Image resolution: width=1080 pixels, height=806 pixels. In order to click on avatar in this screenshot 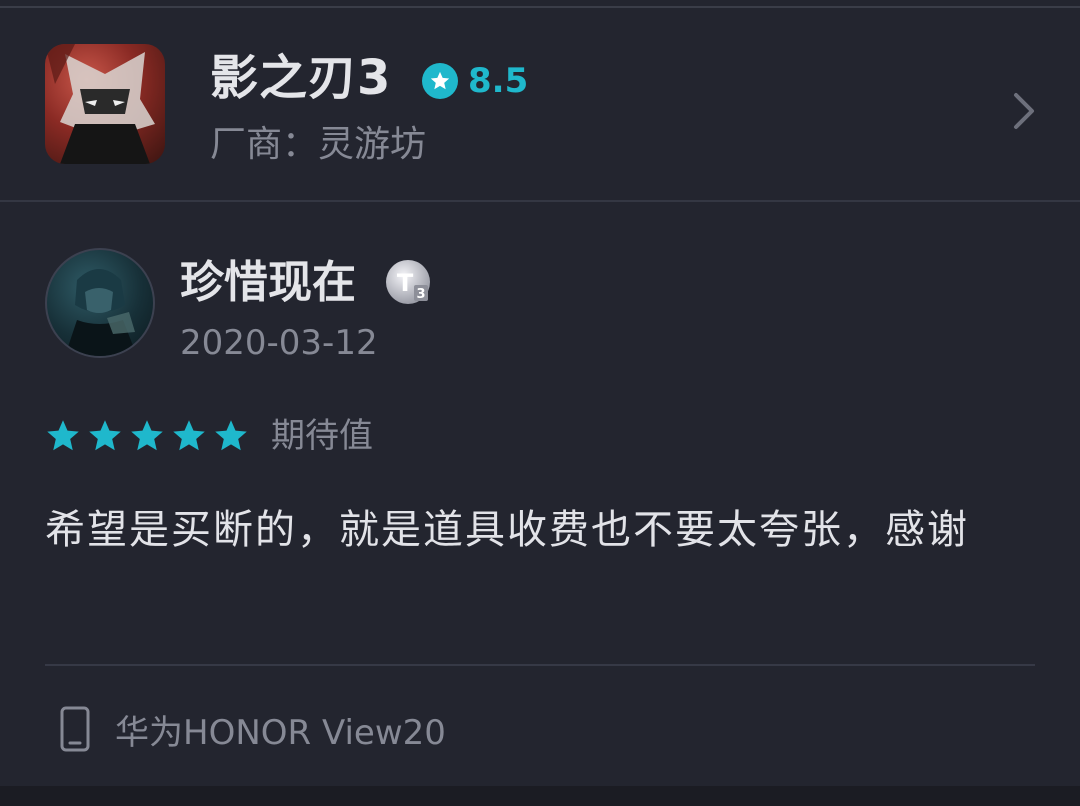, I will do `click(100, 303)`.